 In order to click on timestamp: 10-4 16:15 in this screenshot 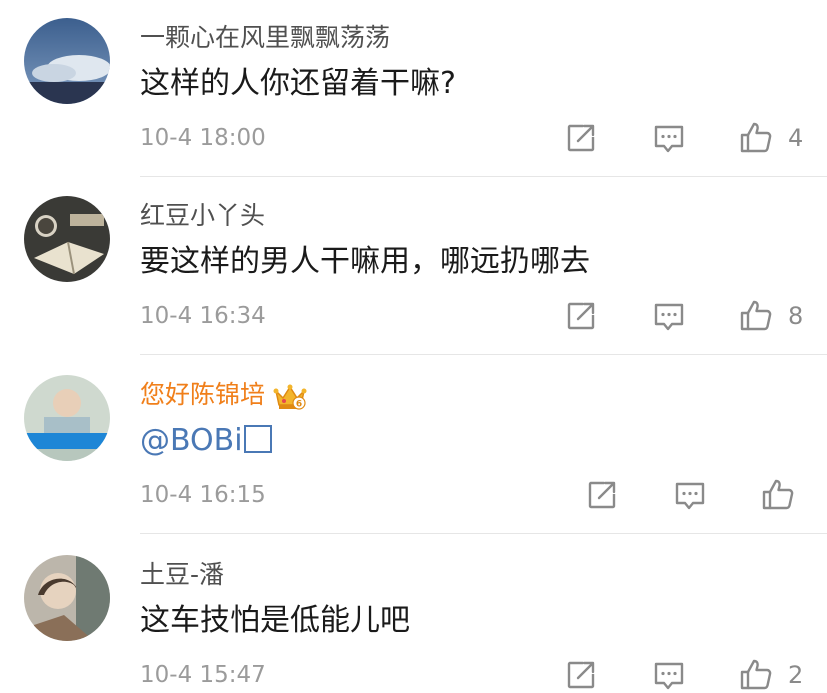, I will do `click(203, 495)`.